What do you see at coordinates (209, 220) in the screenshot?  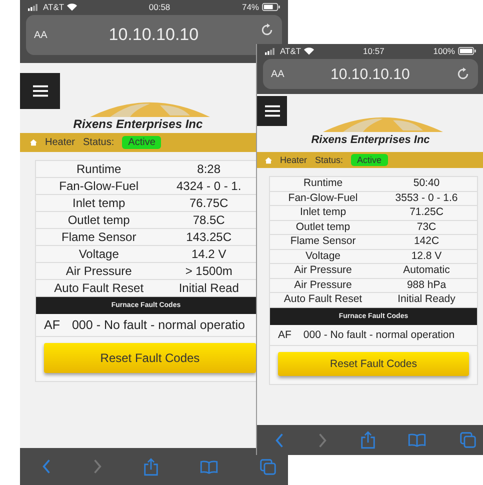 I see `reading-value: 78.5C` at bounding box center [209, 220].